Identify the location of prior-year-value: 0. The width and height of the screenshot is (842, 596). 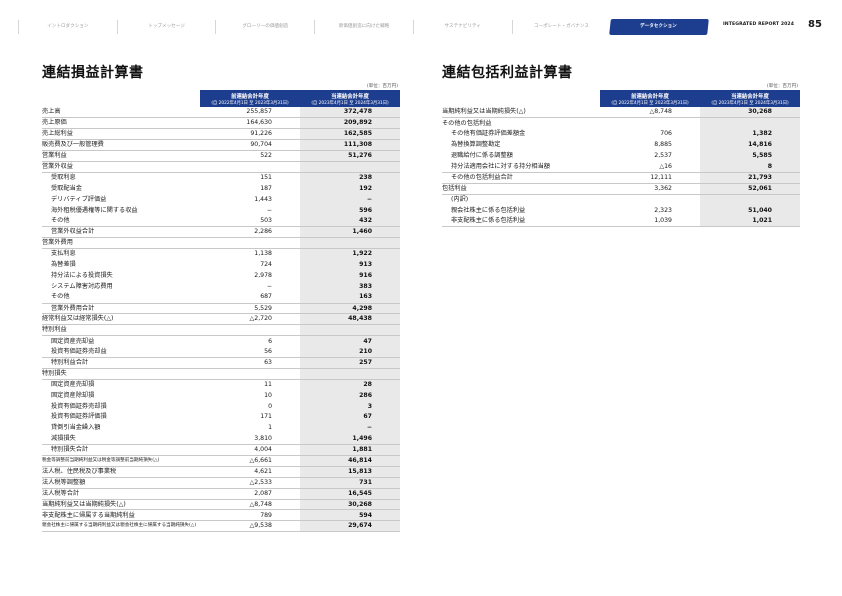
(270, 406).